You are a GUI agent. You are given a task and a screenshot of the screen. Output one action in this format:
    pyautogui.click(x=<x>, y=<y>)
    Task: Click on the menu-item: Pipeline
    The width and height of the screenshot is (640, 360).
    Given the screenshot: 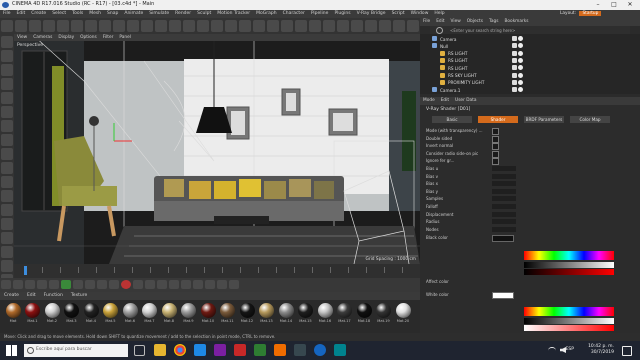 What is the action you would take?
    pyautogui.click(x=320, y=14)
    